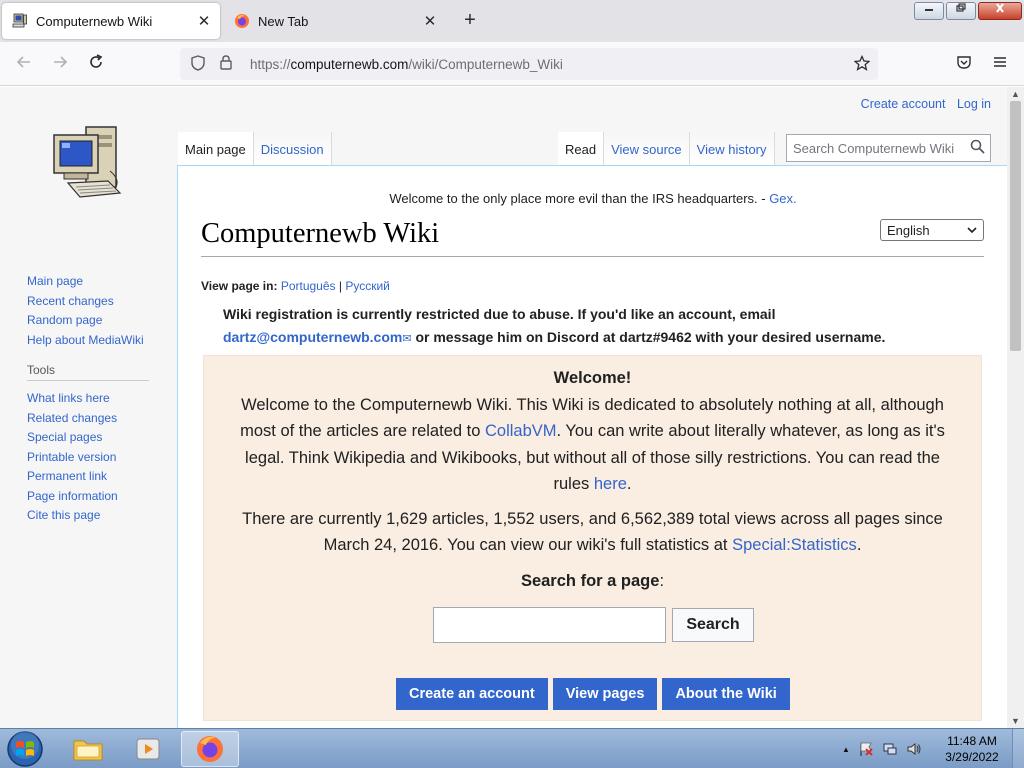  I want to click on sidebar-item-page-information: Page information, so click(94, 497).